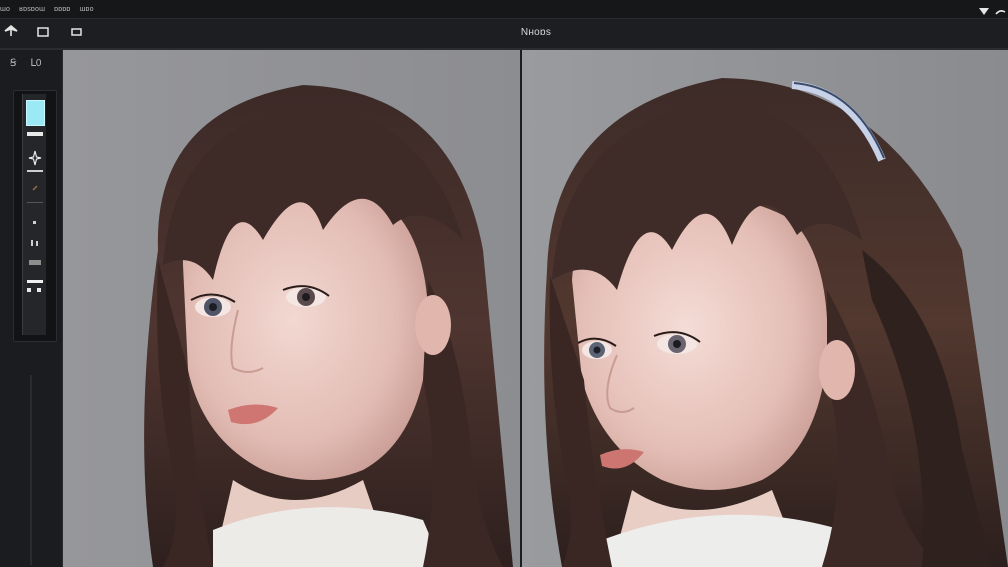 The image size is (1008, 567). Describe the element at coordinates (31, 470) in the screenshot. I see `scroll-track` at that location.